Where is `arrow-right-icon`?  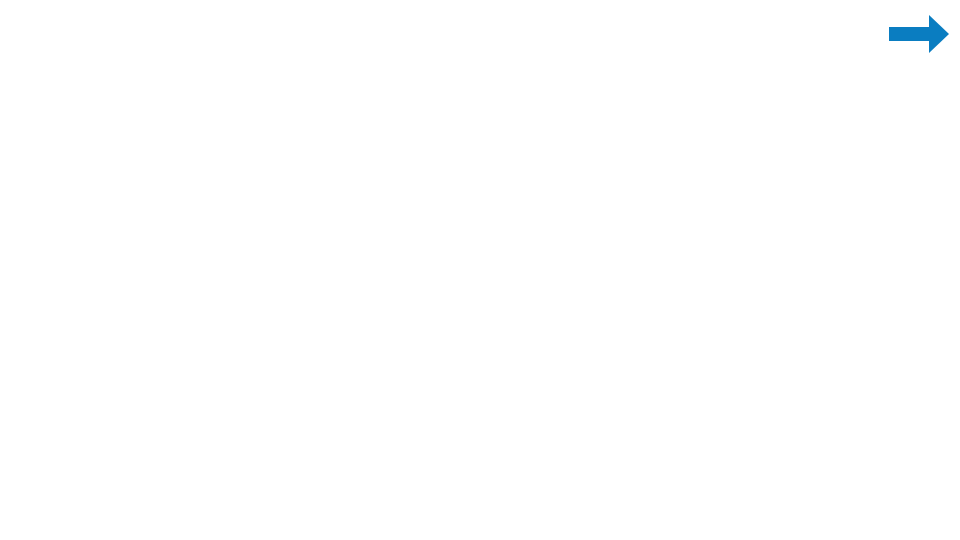
arrow-right-icon is located at coordinates (919, 34).